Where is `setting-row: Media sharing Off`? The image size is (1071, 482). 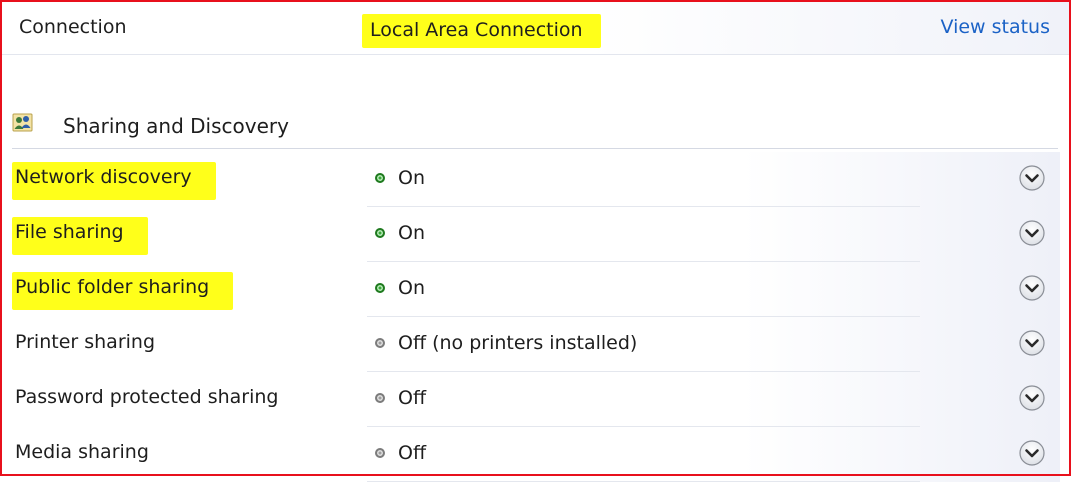
setting-row: Media sharing Off is located at coordinates (531, 454).